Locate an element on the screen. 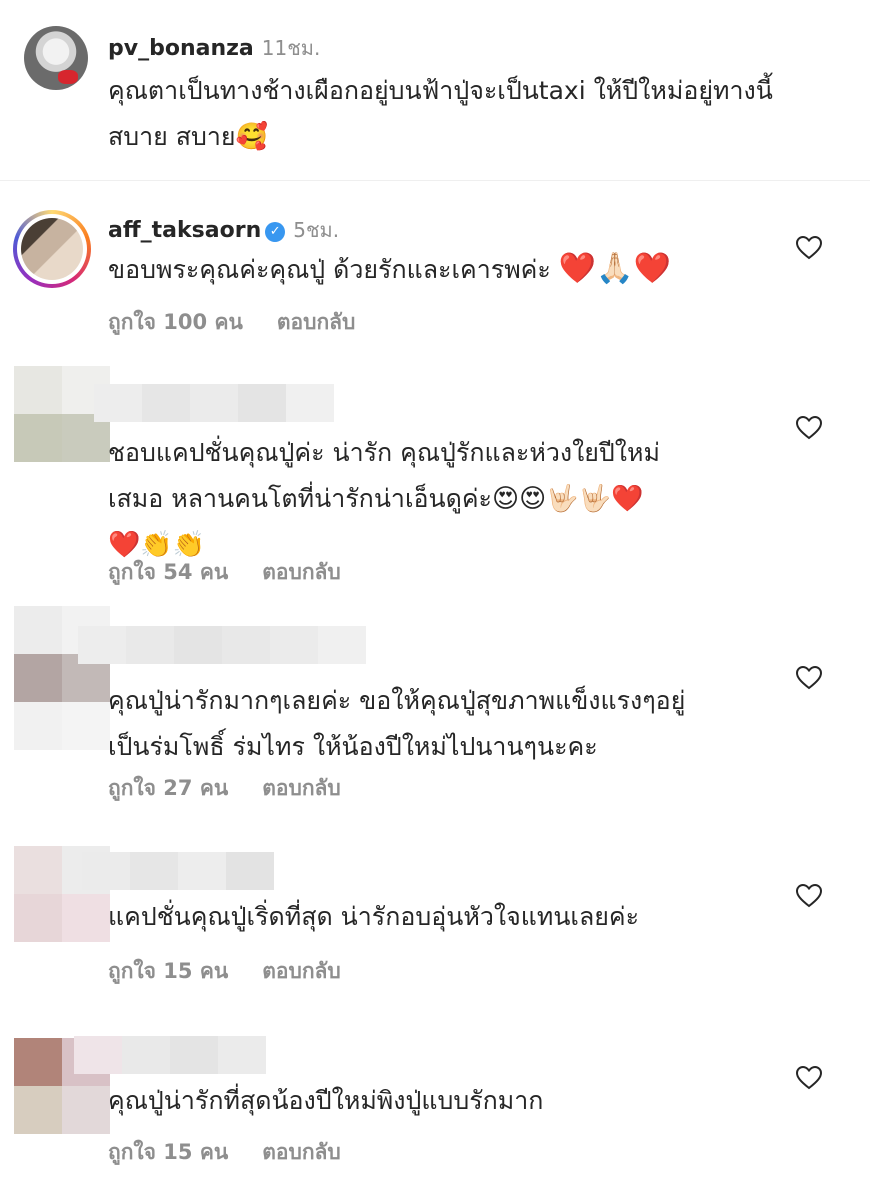 The width and height of the screenshot is (870, 1180). timestamp: 11ชม. is located at coordinates (291, 48).